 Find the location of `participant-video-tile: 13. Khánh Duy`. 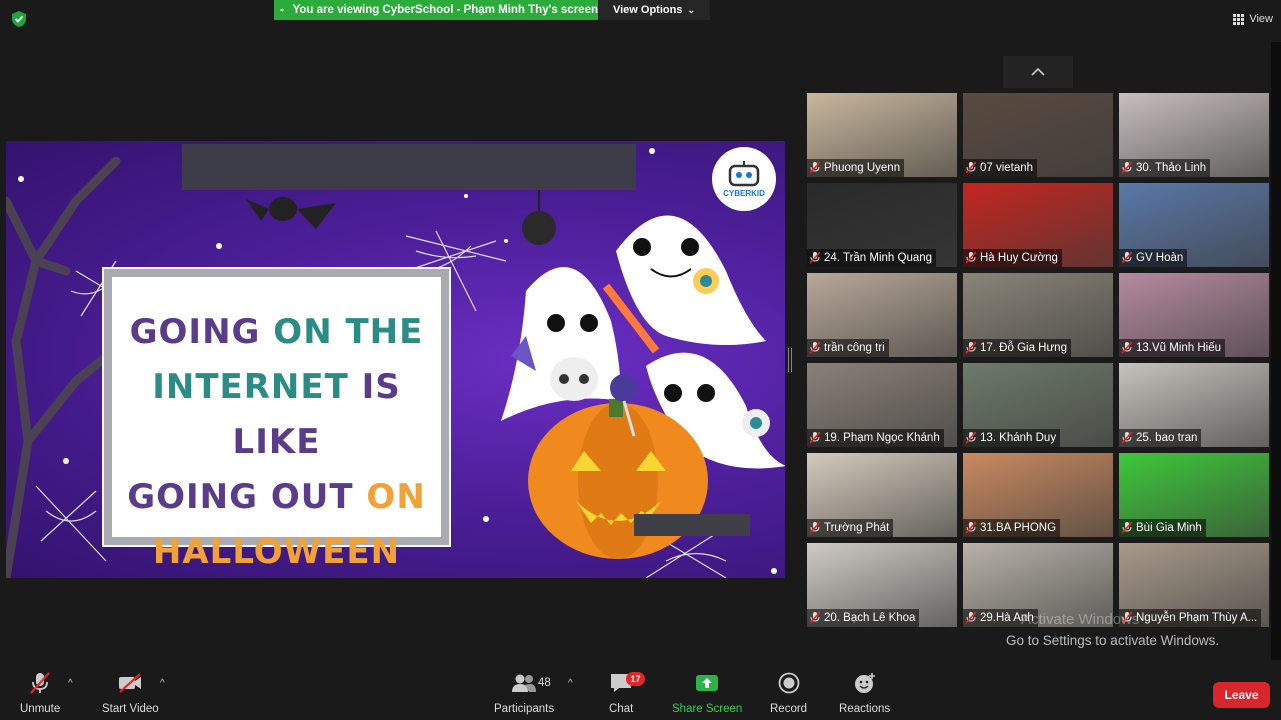

participant-video-tile: 13. Khánh Duy is located at coordinates (1038, 405).